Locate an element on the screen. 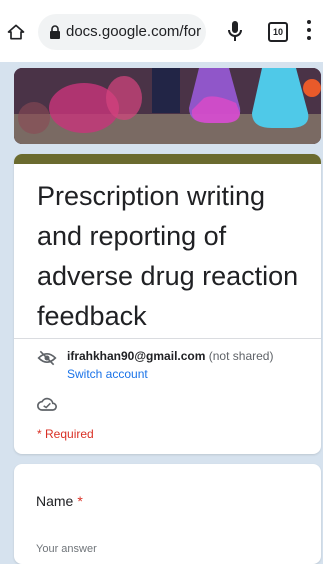 Image resolution: width=323 pixels, height=564 pixels. theme-strip is located at coordinates (167, 159).